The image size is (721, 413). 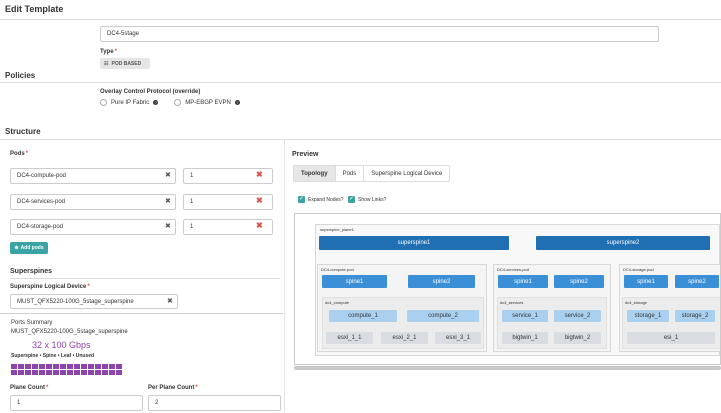 What do you see at coordinates (94, 301) in the screenshot?
I see `ss-device-select: MUST_QFX5220-100G_5stage_superspine` at bounding box center [94, 301].